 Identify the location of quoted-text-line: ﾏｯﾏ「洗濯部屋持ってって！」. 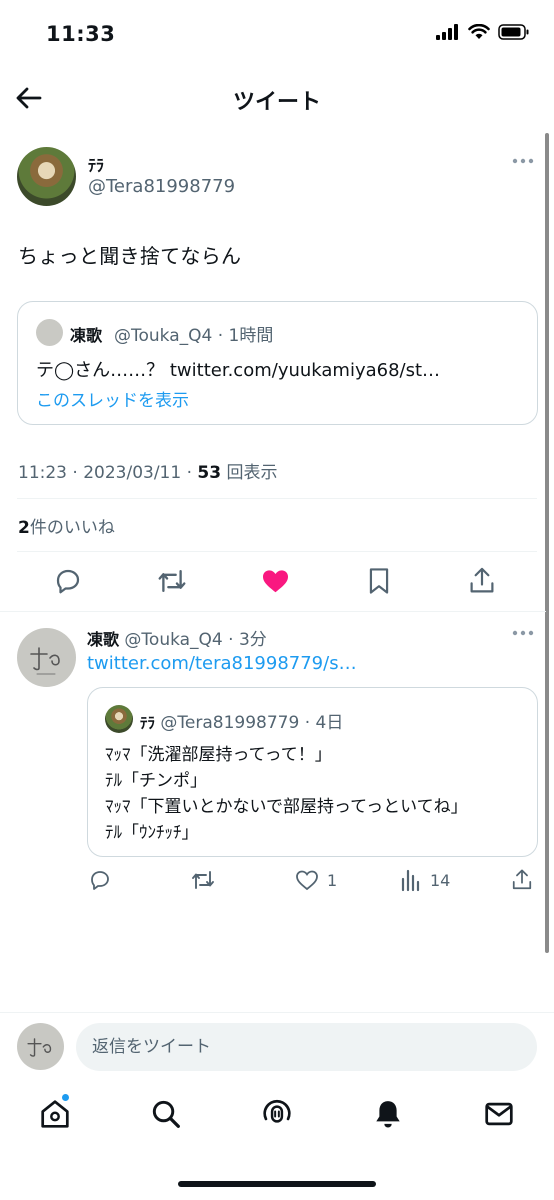
(218, 755).